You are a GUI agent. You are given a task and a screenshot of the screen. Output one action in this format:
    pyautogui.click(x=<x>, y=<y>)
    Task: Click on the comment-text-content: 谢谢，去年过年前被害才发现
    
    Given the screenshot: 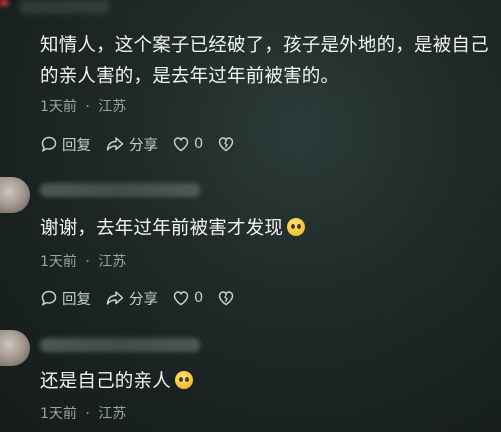 What is the action you would take?
    pyautogui.click(x=162, y=228)
    